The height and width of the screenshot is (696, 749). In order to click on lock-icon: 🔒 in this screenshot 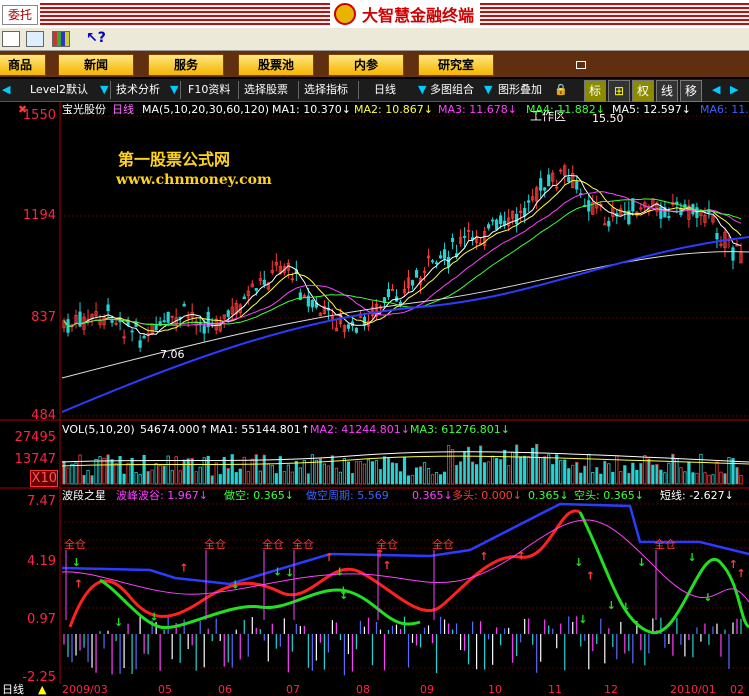, I will do `click(561, 90)`.